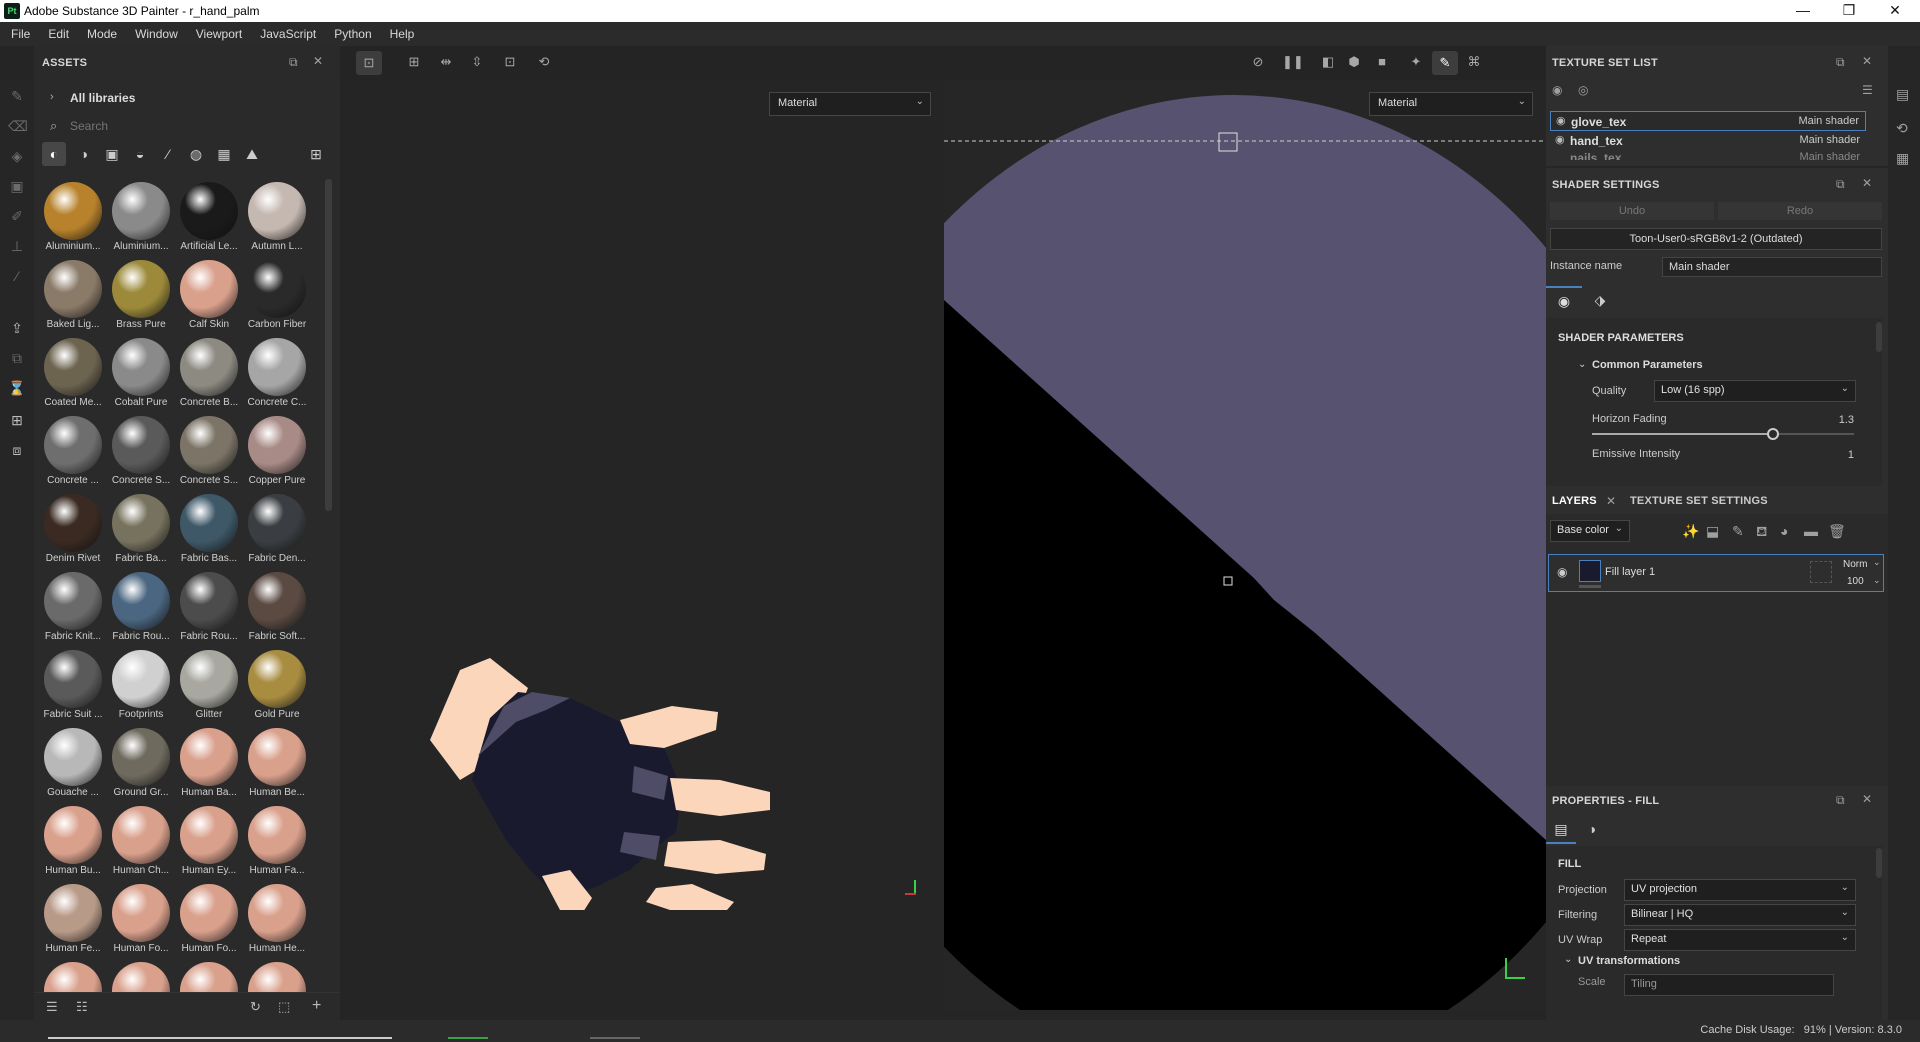 This screenshot has height=1042, width=1920. What do you see at coordinates (73, 527) in the screenshot?
I see `asset-thumbnail: Denim Rivet` at bounding box center [73, 527].